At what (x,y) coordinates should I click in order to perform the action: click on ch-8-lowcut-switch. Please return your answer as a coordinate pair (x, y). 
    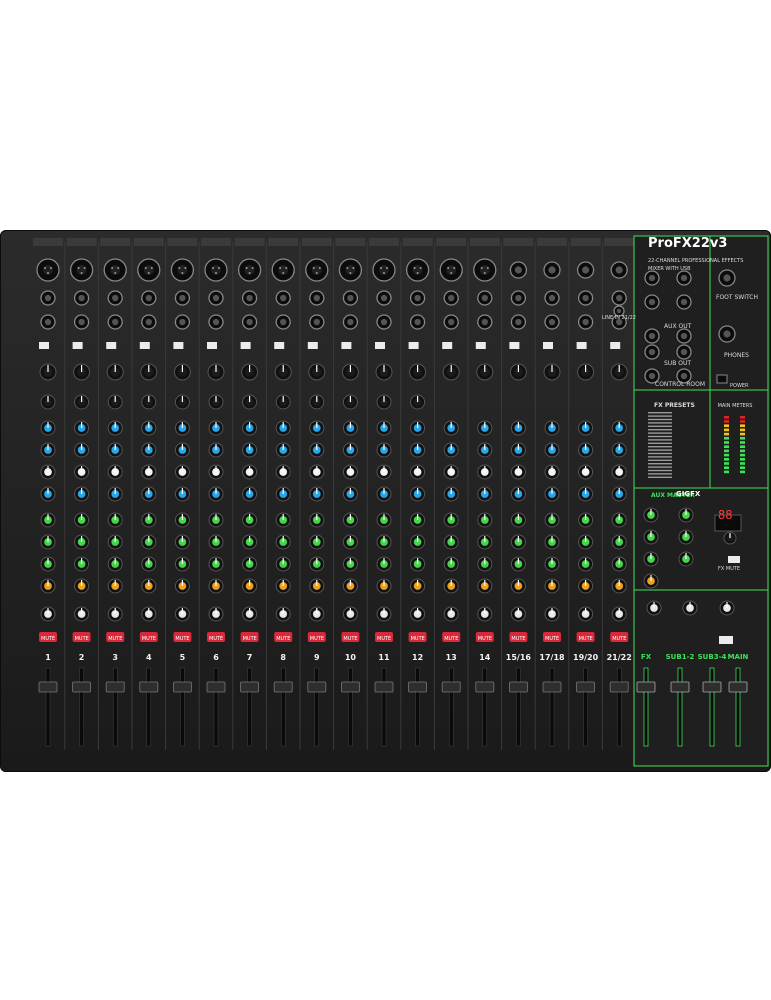
    Looking at the image, I should click on (279, 345).